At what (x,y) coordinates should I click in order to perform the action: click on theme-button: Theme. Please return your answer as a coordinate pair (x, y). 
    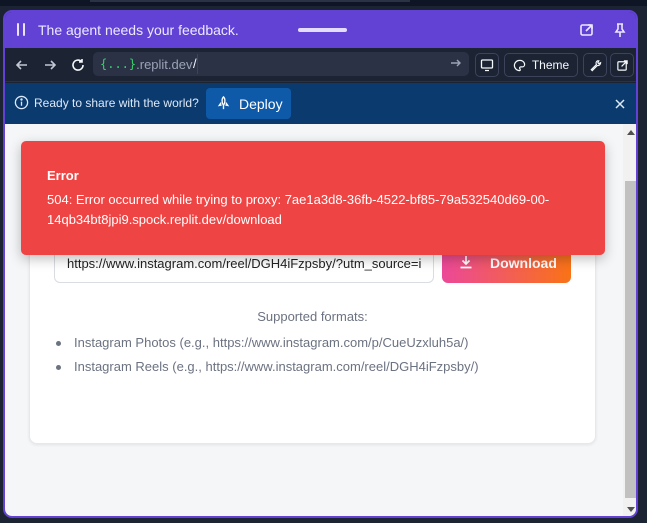
    Looking at the image, I should click on (541, 65).